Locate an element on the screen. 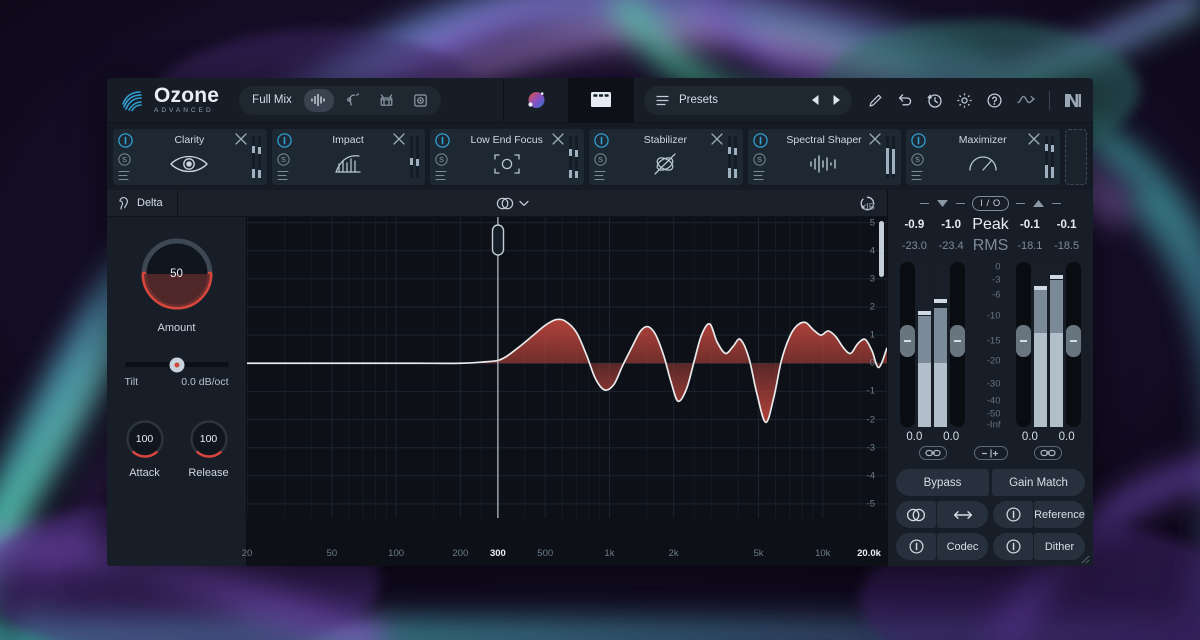 This screenshot has height=640, width=1200. add-module-slot is located at coordinates (1076, 157).